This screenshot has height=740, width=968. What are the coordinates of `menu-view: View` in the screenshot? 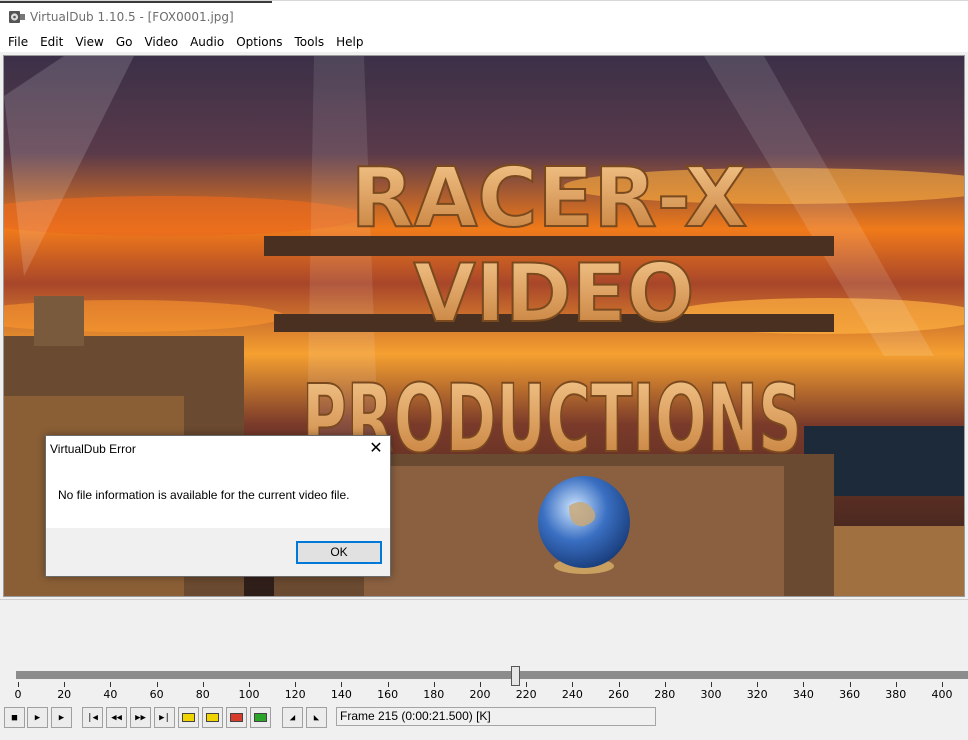 It's located at (89, 42).